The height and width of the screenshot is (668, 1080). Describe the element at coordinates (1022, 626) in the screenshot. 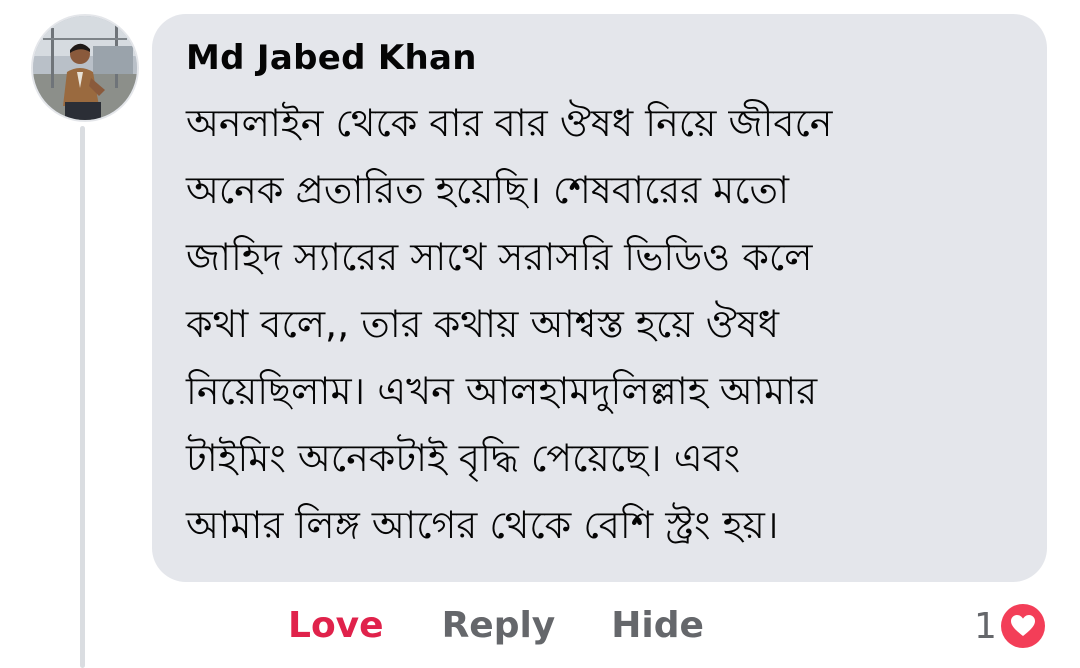

I see `love-heart-icon` at that location.